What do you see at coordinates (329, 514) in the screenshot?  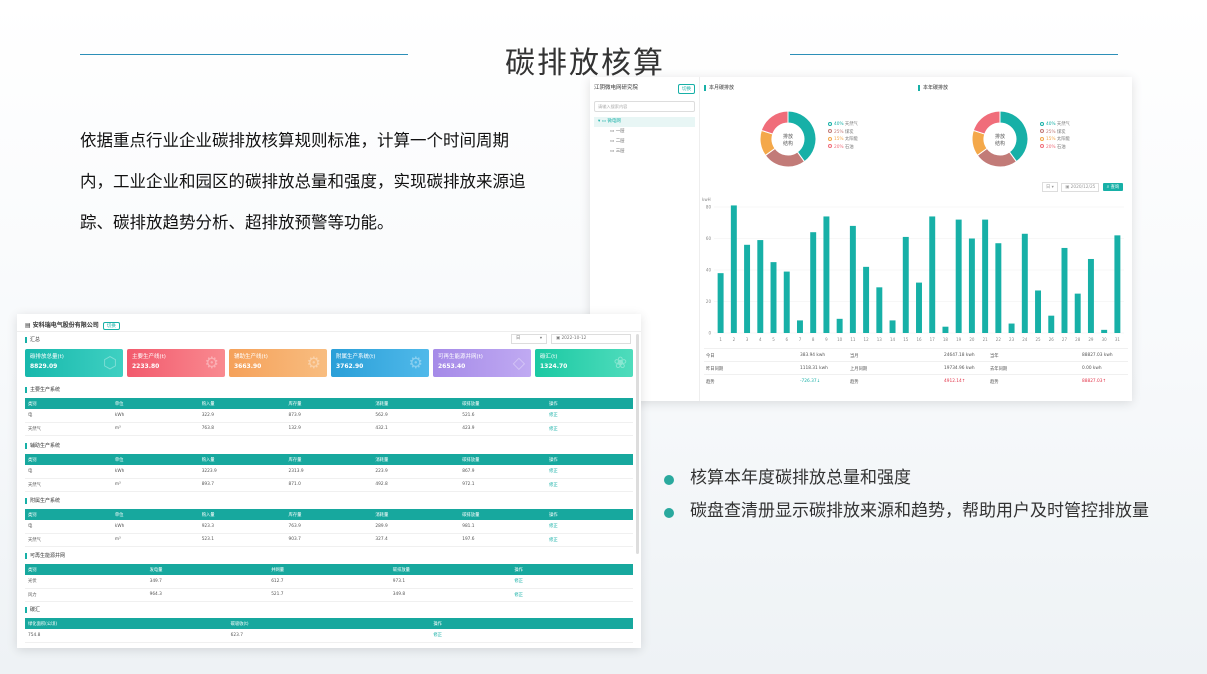 I see `table-header-row: 类别 单位 购入量 库存量 消耗量 碳排放量 操作` at bounding box center [329, 514].